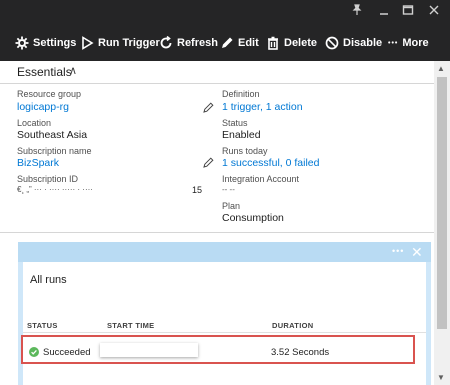 This screenshot has width=450, height=385. I want to click on integration-account-value: -- --, so click(228, 189).